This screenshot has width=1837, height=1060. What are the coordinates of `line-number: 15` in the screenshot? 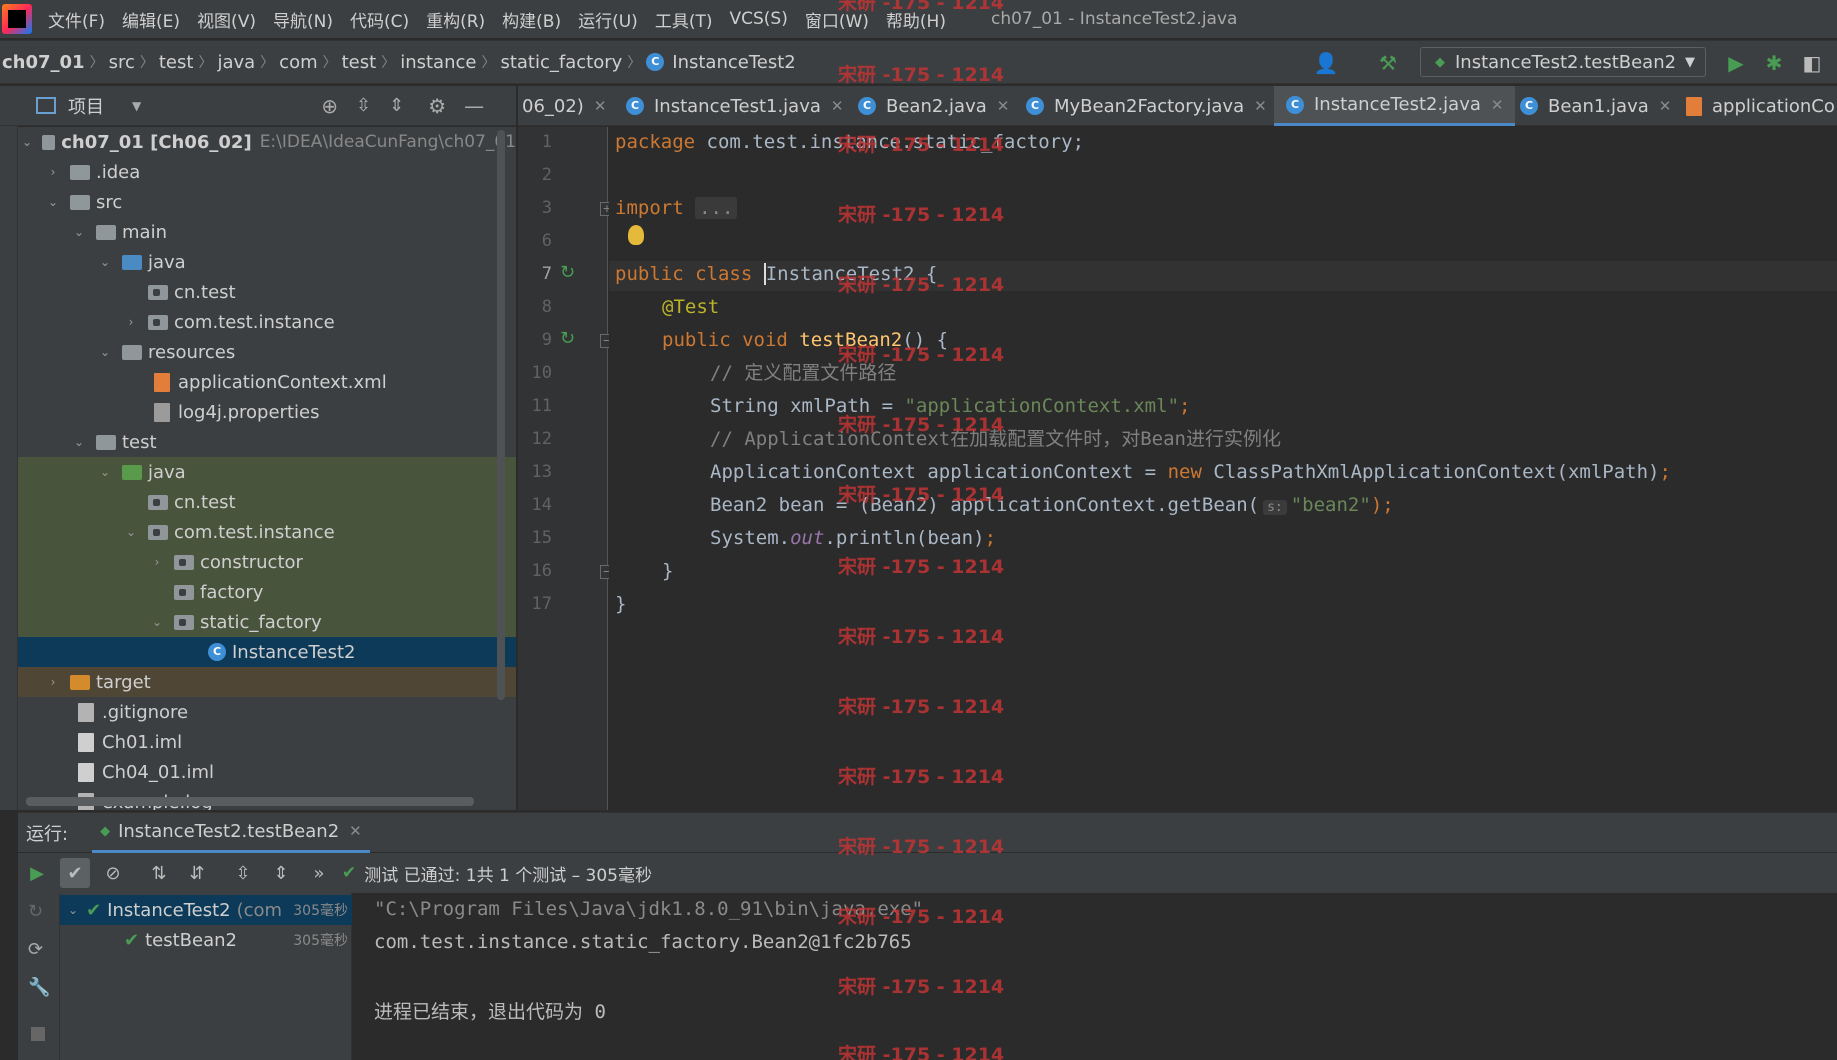 It's located at (541, 538).